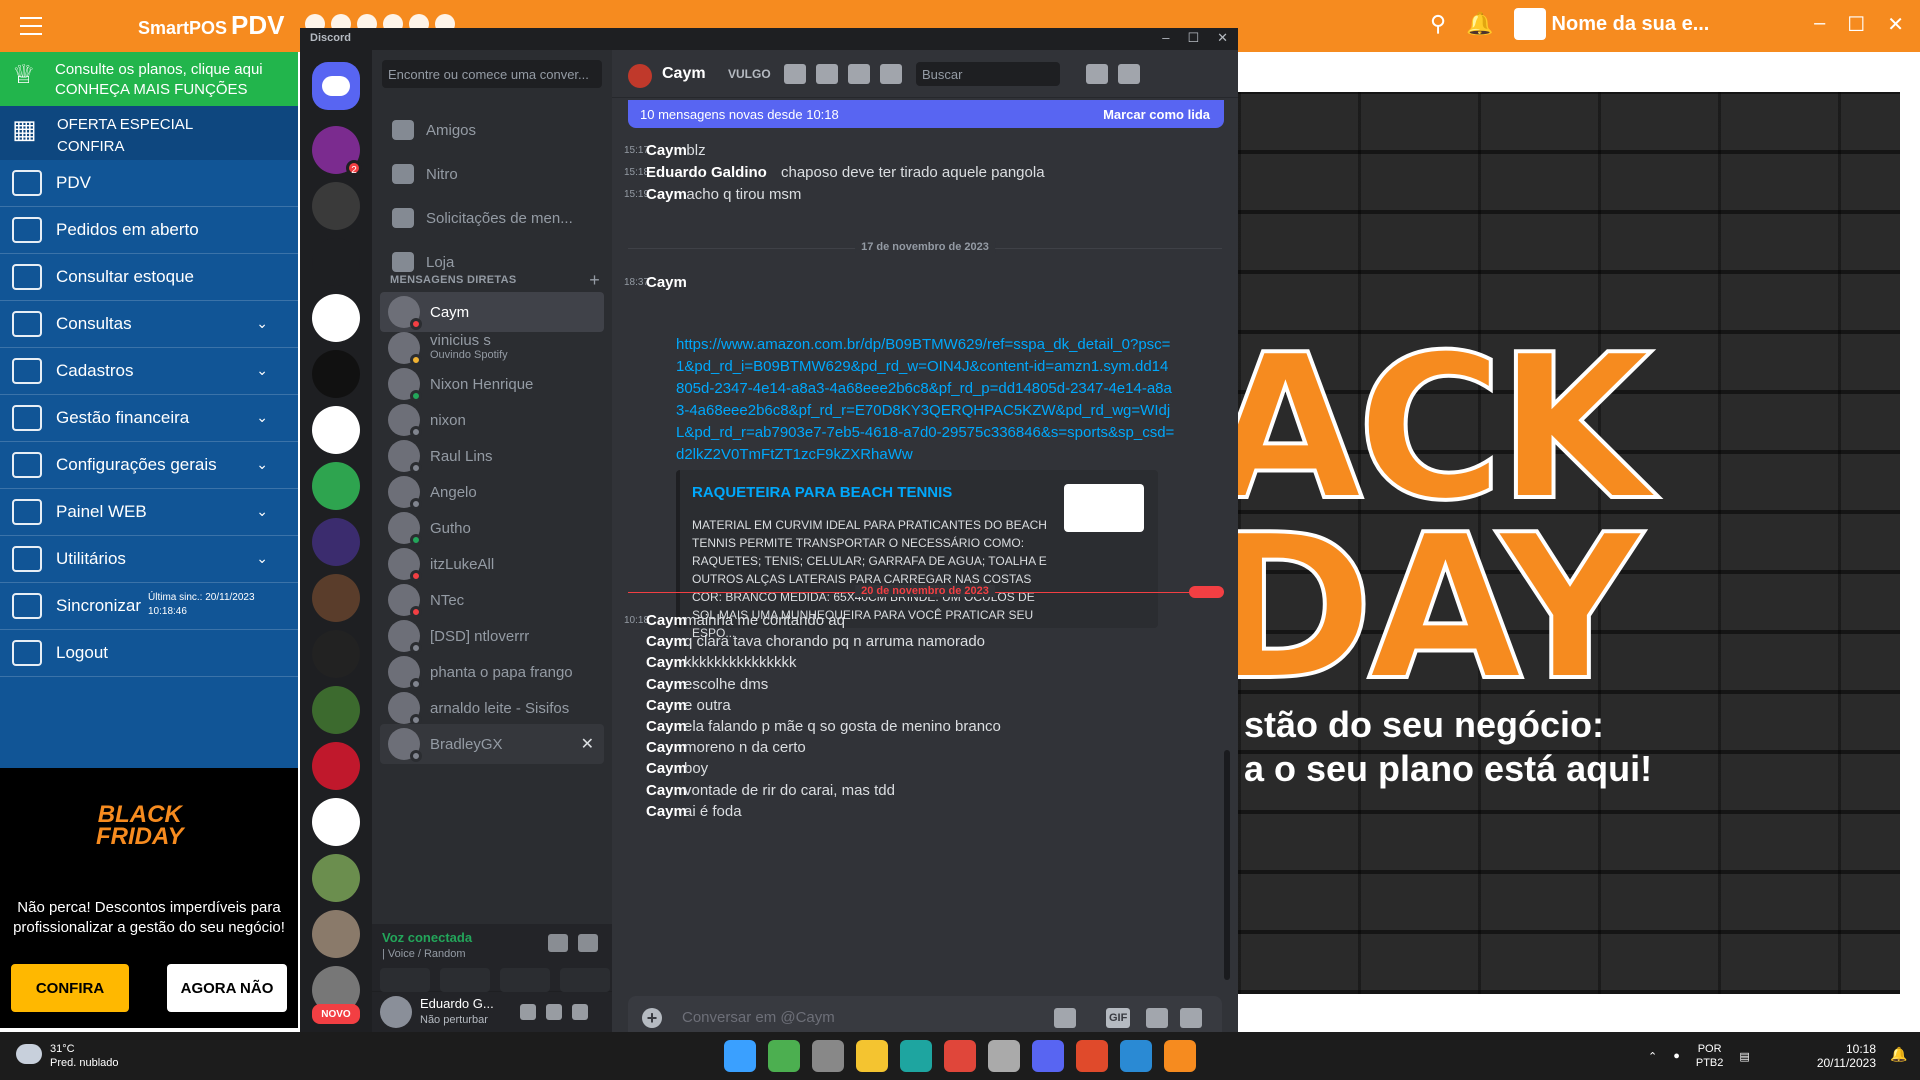 The image size is (1920, 1080). I want to click on gear-icon, so click(580, 1012).